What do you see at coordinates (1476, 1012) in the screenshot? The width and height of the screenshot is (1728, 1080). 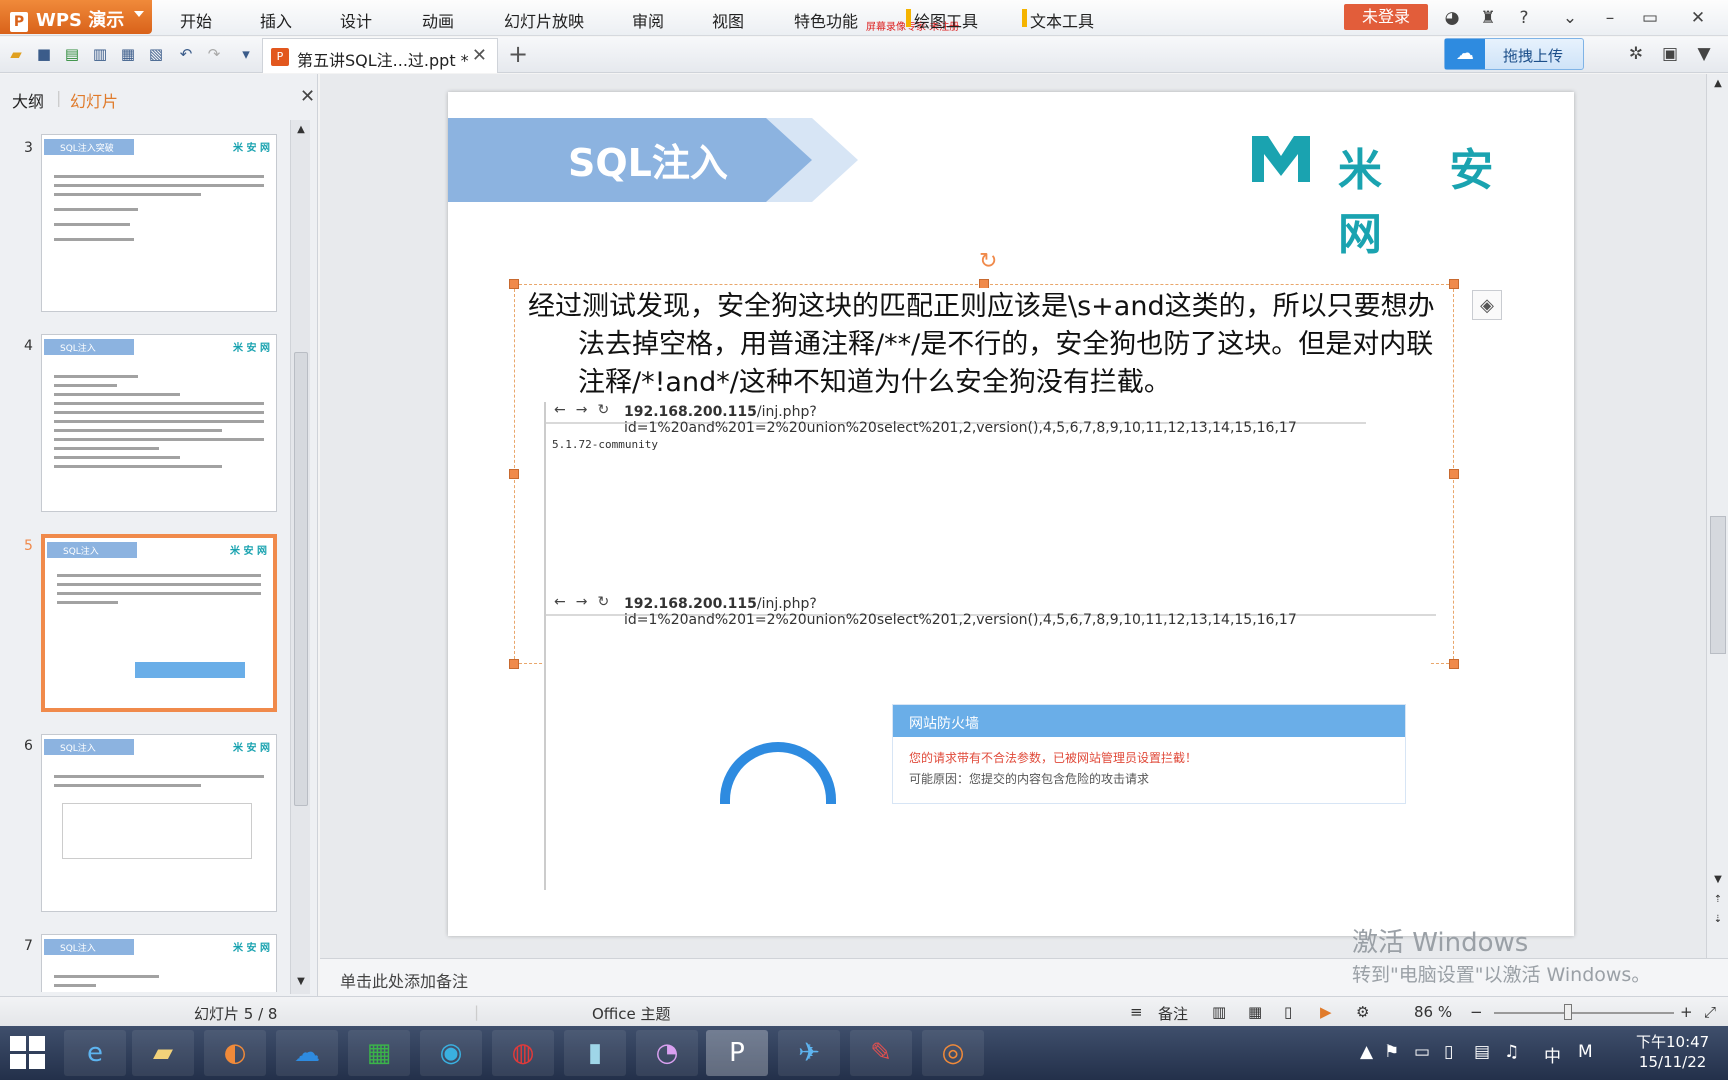 I see `zoom-out-icon: −` at bounding box center [1476, 1012].